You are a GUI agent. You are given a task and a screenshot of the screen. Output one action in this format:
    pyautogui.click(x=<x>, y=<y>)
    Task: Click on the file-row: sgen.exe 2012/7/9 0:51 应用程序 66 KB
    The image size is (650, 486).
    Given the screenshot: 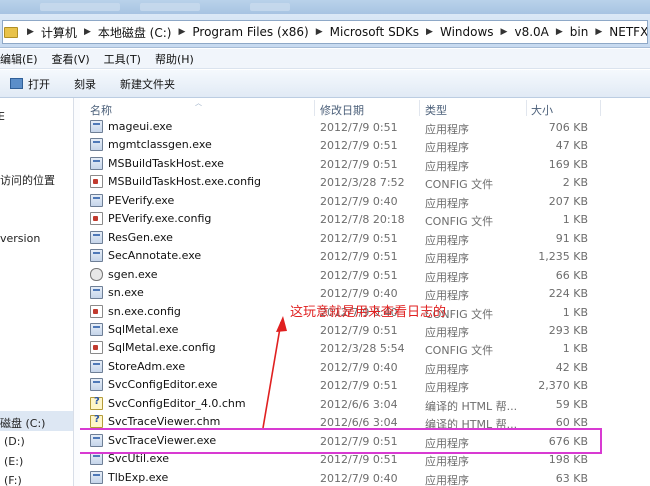 What is the action you would take?
    pyautogui.click(x=365, y=275)
    